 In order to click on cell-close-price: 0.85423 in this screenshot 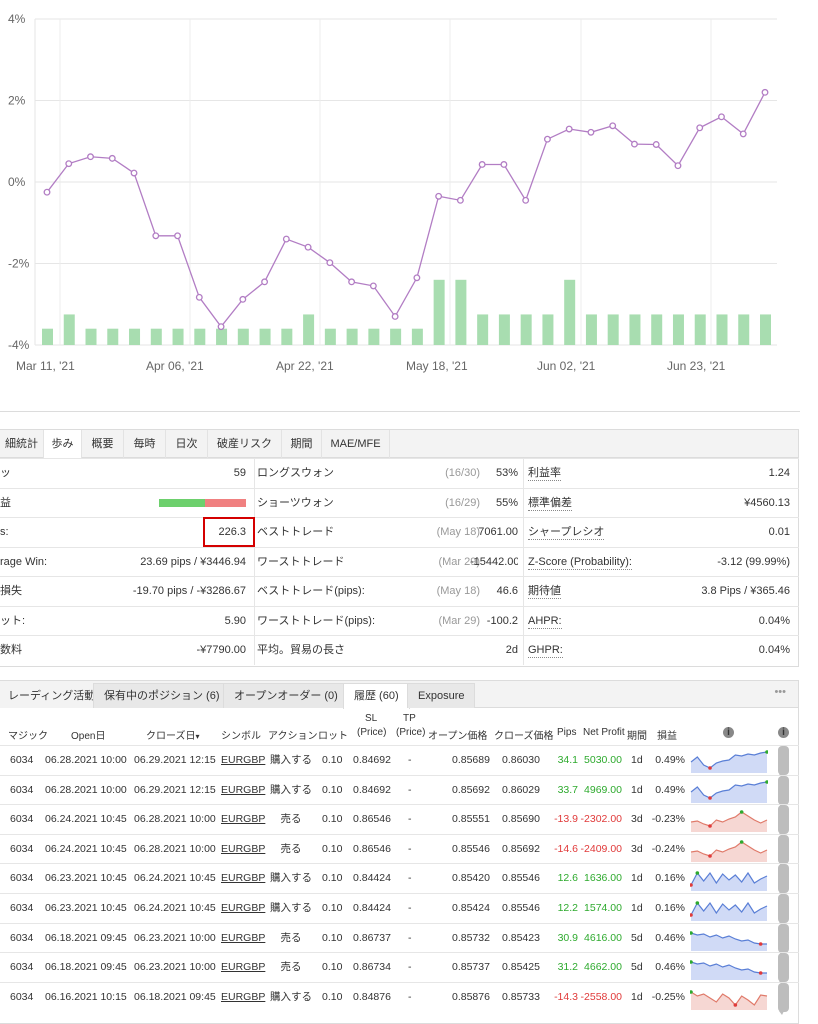, I will do `click(521, 937)`.